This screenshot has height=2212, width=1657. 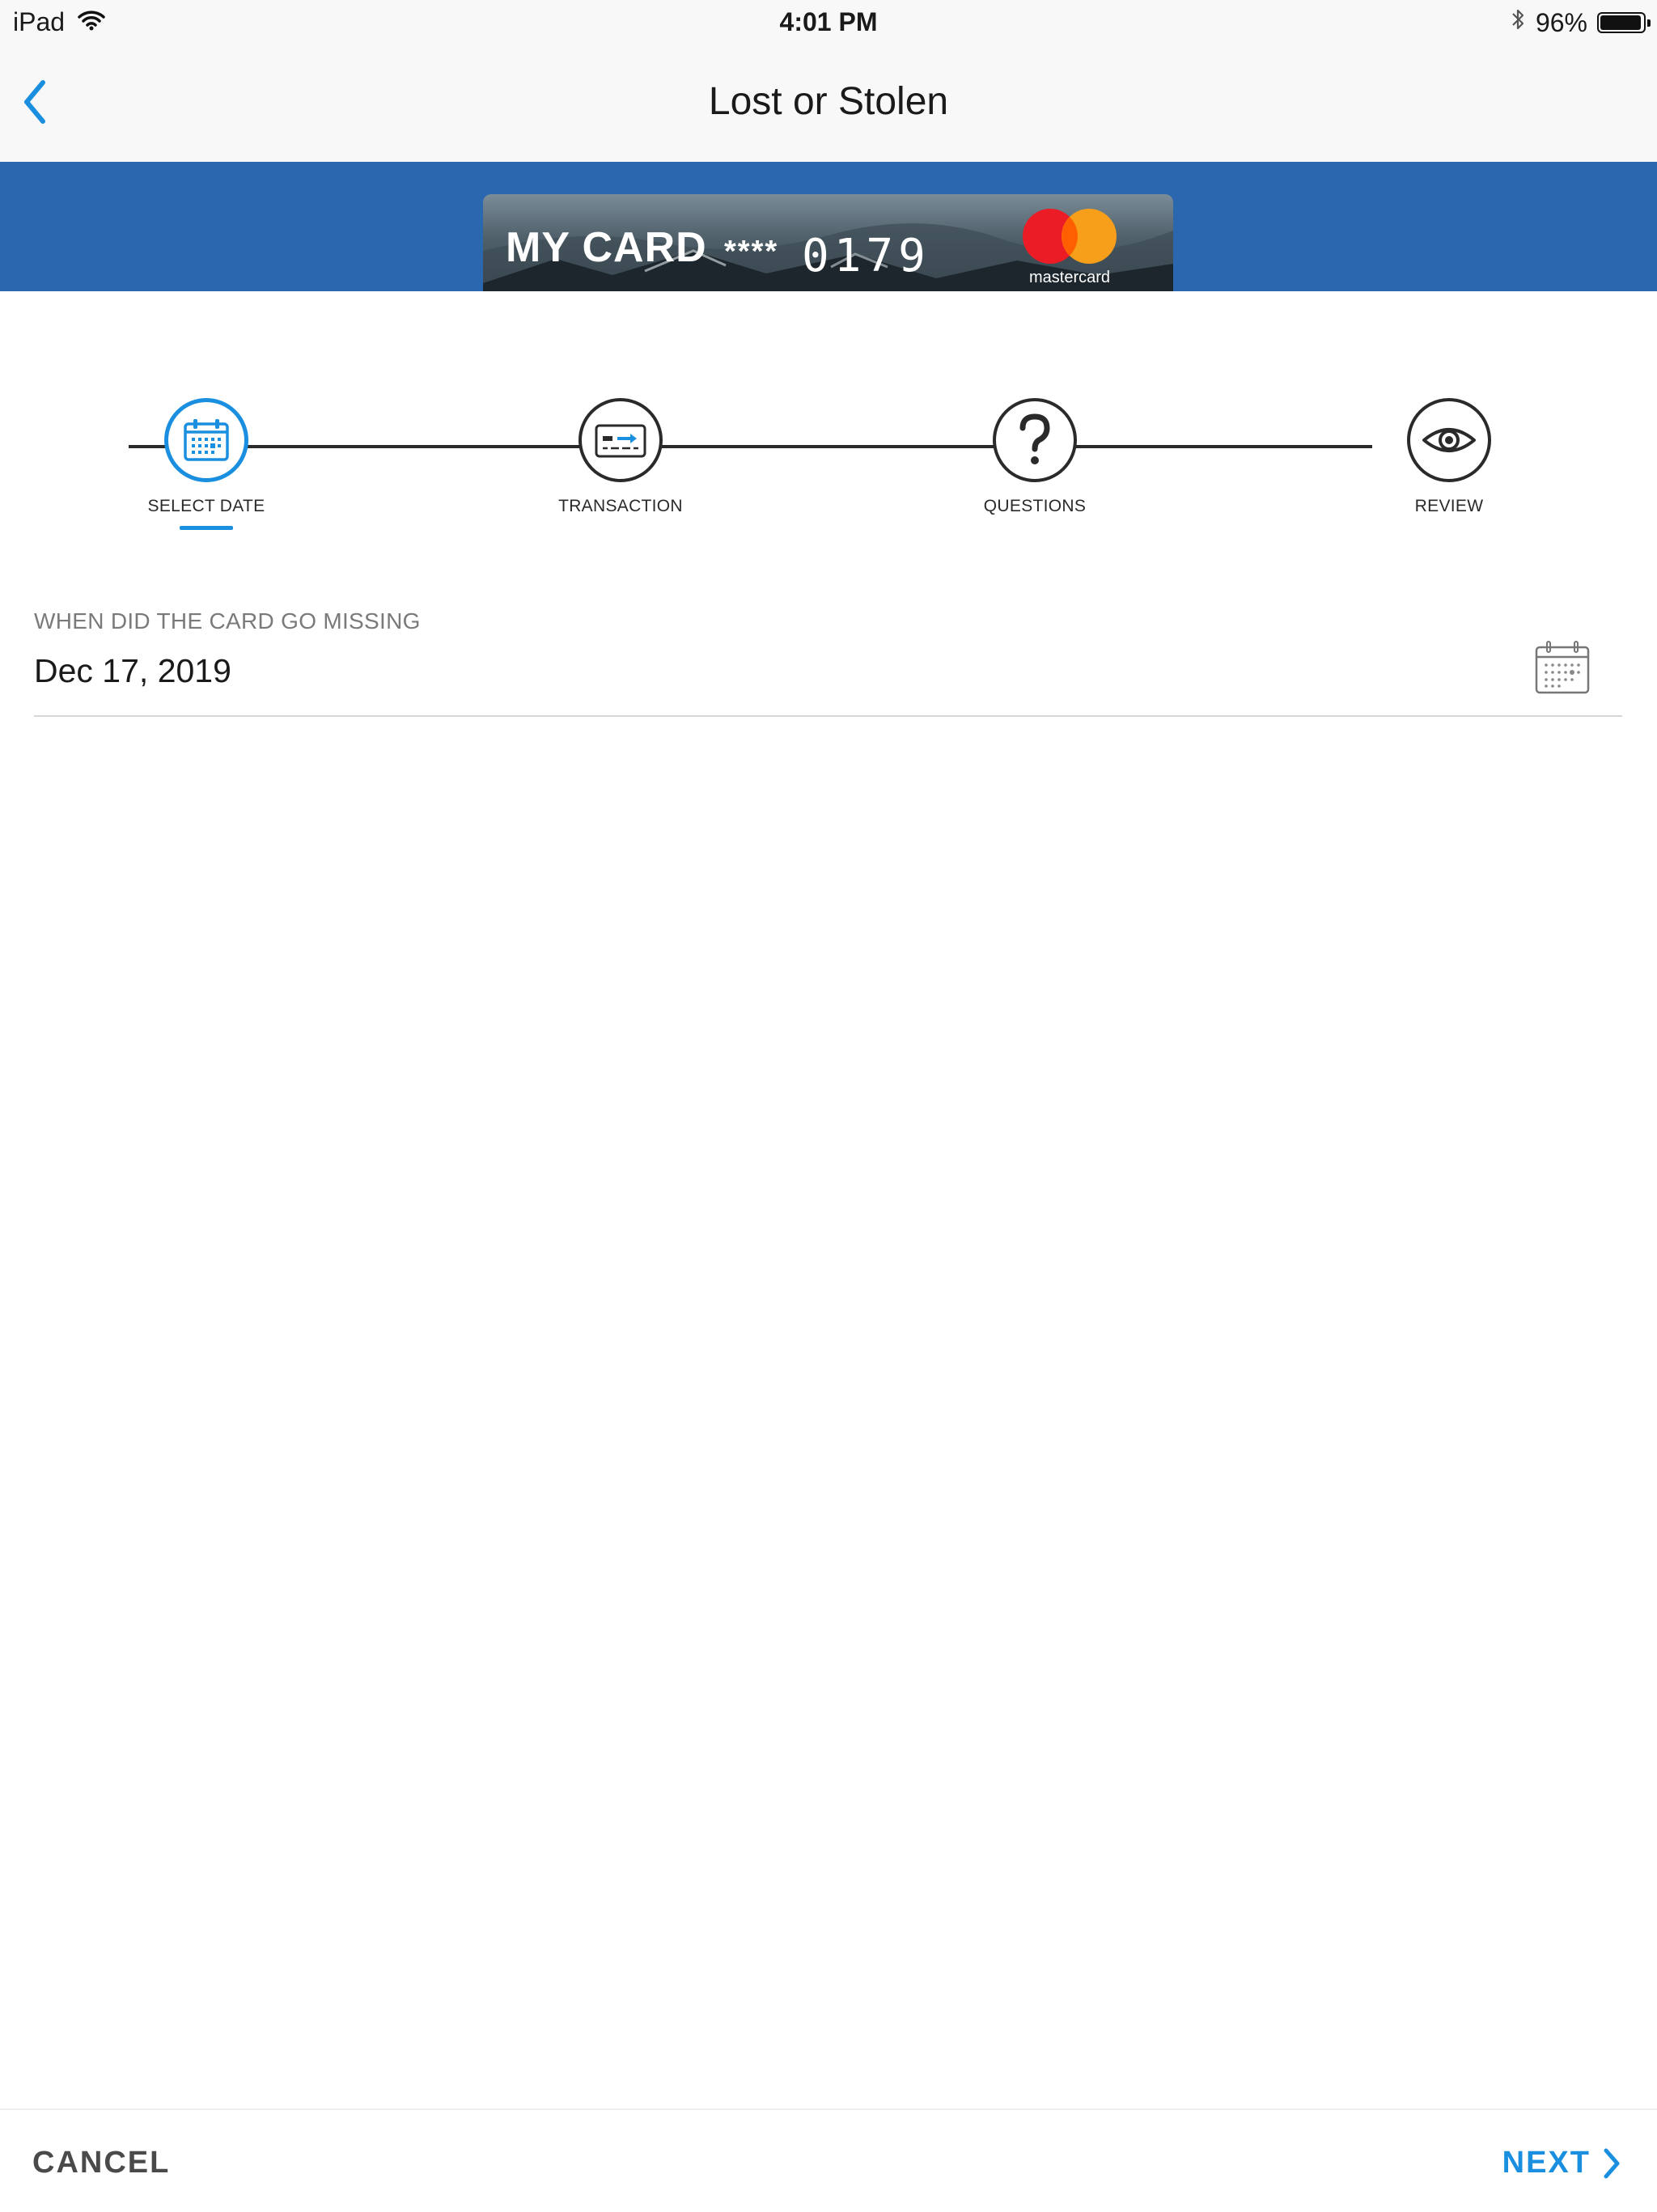 I want to click on card-banner: MY CARD **** 0179 mastercard, so click(x=828, y=226).